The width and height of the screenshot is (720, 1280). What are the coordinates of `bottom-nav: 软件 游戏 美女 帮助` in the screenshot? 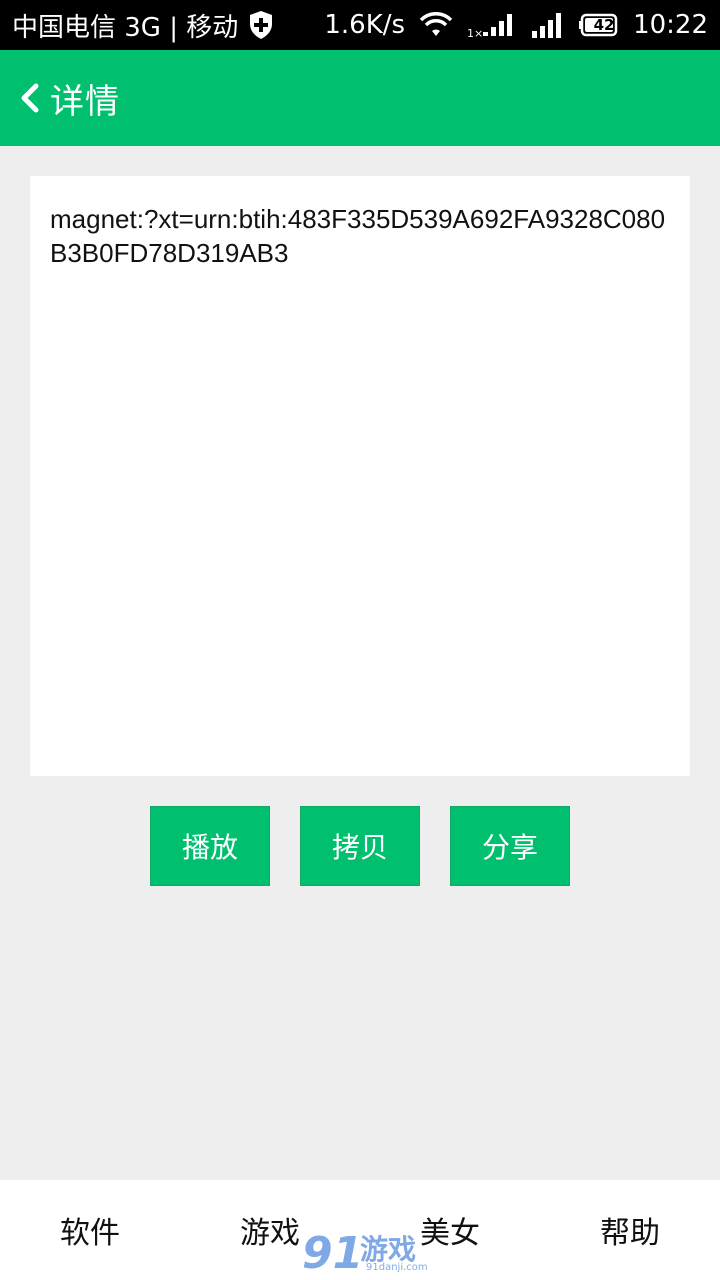 It's located at (360, 1230).